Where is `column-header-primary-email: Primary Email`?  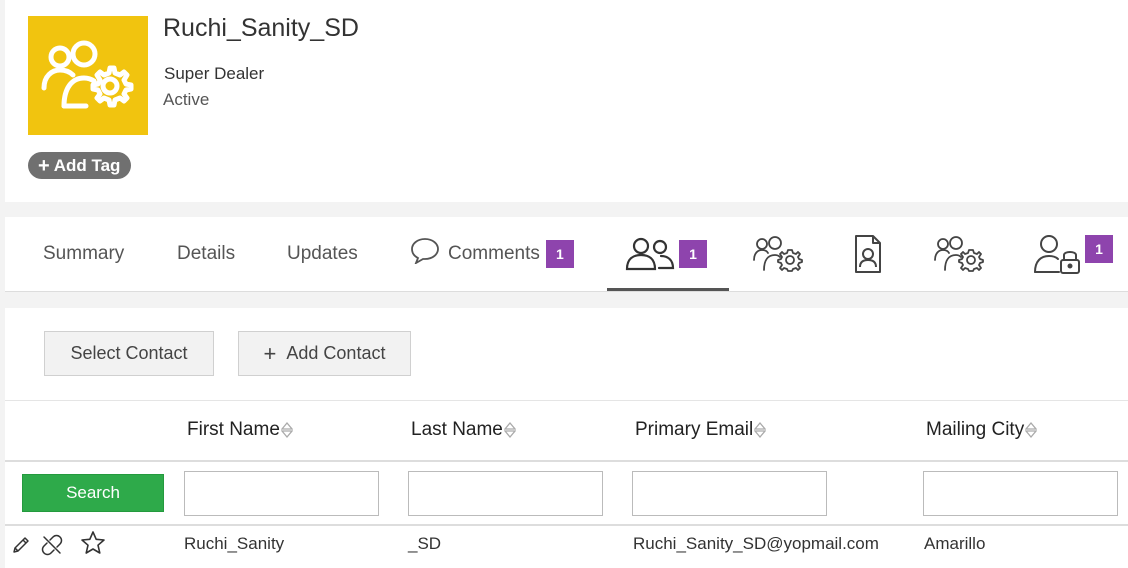
column-header-primary-email: Primary Email is located at coordinates (701, 430).